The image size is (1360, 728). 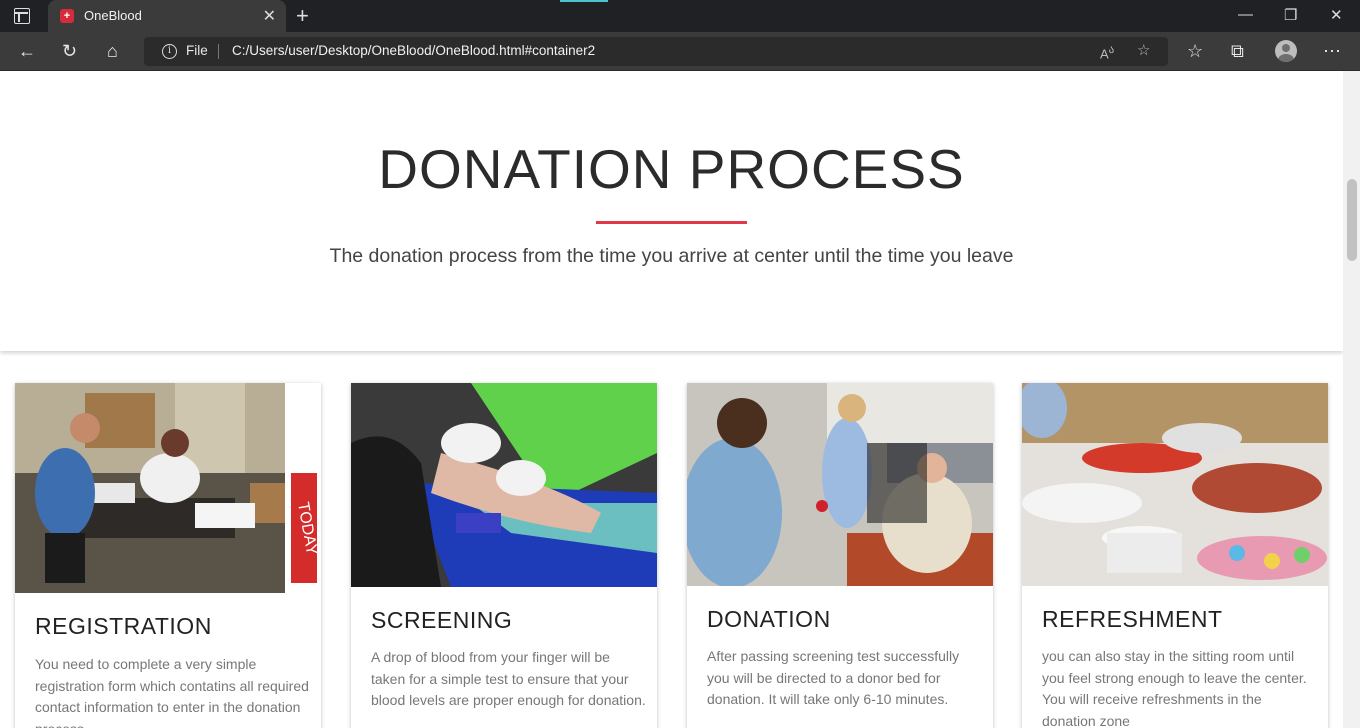 What do you see at coordinates (123, 626) in the screenshot?
I see `step-title: REGISTRATION` at bounding box center [123, 626].